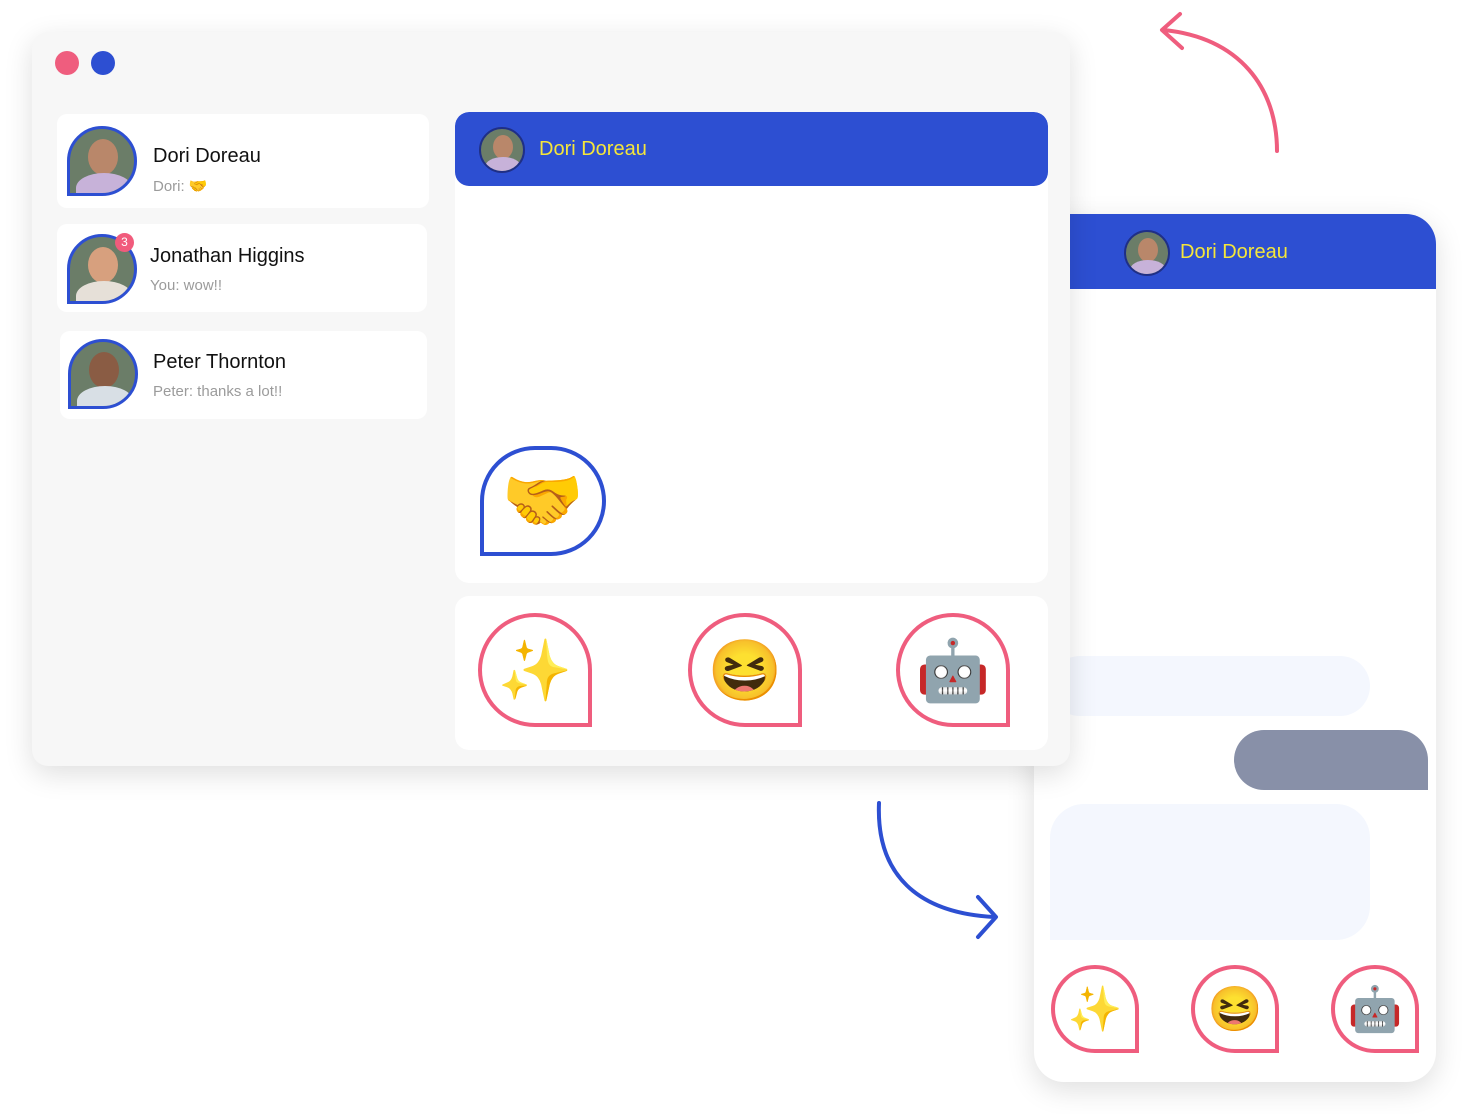  I want to click on sticker-message-handshake: 🤝, so click(543, 501).